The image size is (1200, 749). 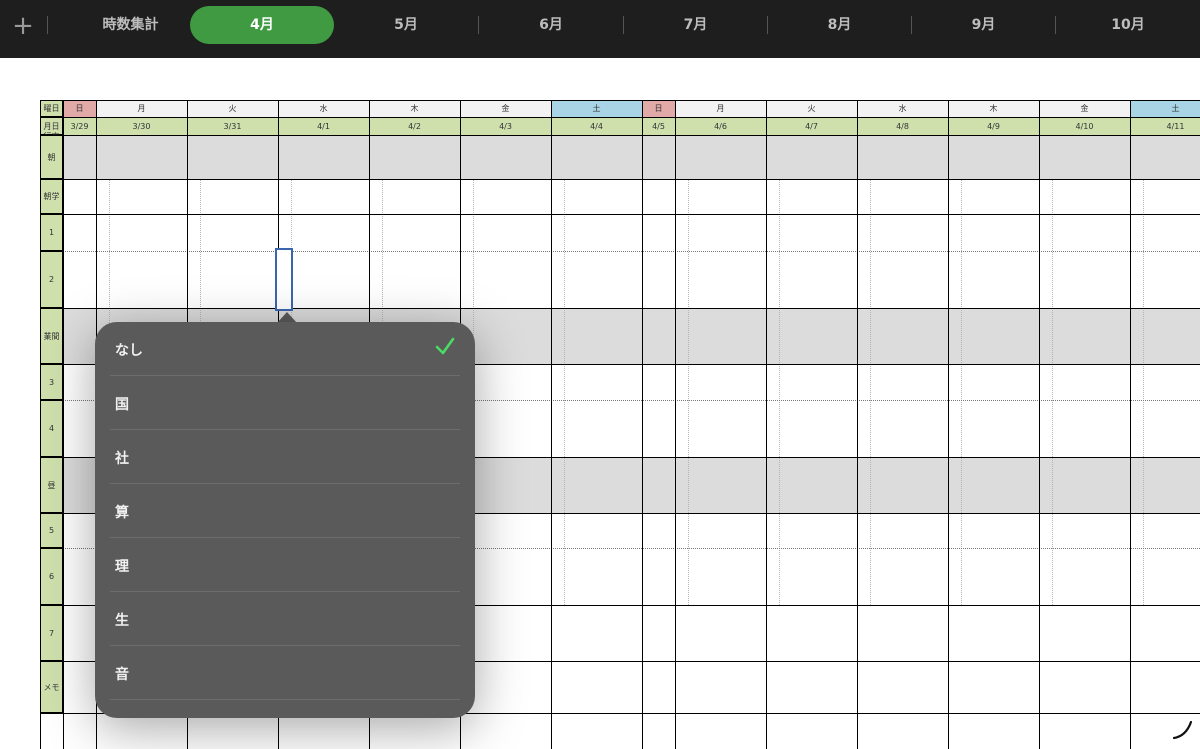 What do you see at coordinates (285, 565) in the screenshot?
I see `option-science: 理` at bounding box center [285, 565].